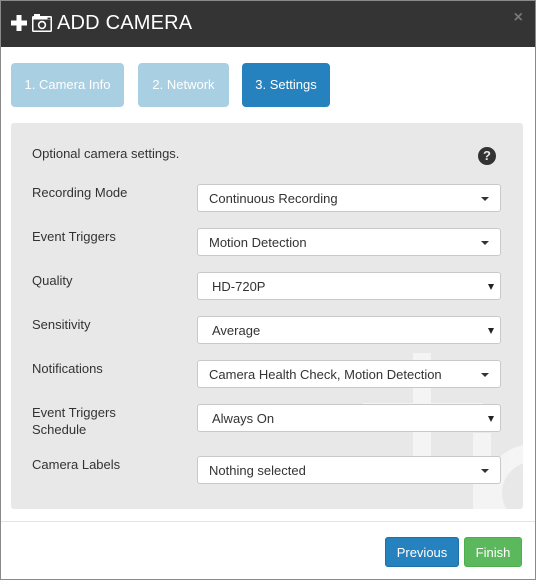 Image resolution: width=536 pixels, height=580 pixels. What do you see at coordinates (59, 429) in the screenshot?
I see `schedule-label-line2: Schedule` at bounding box center [59, 429].